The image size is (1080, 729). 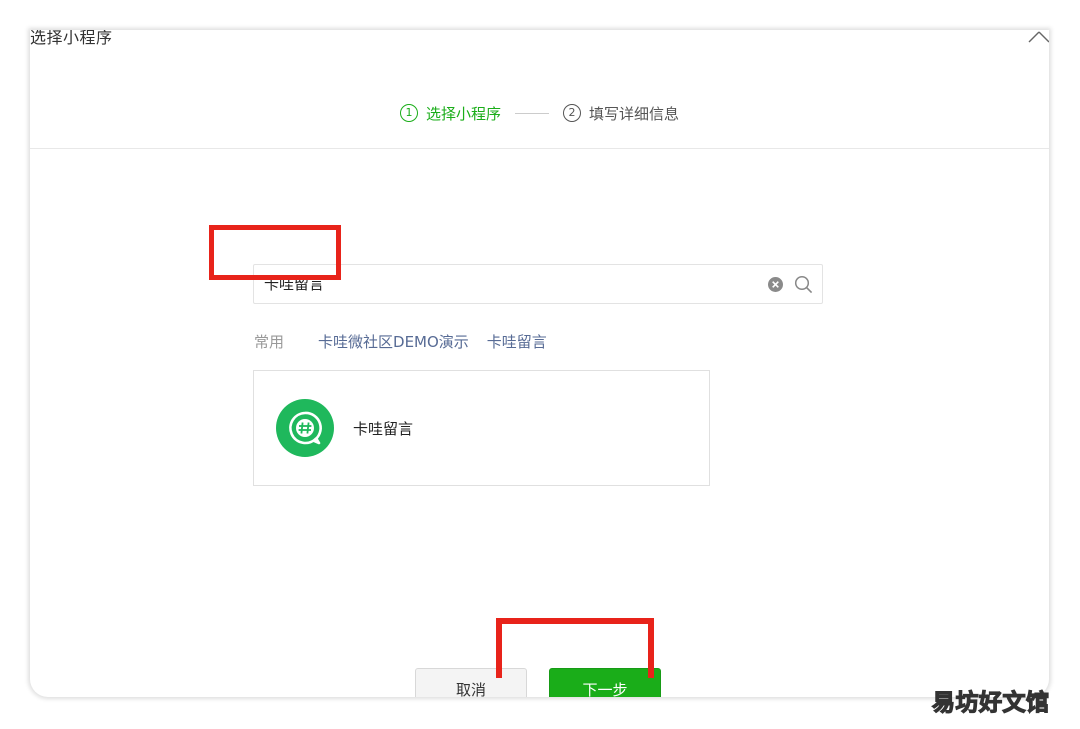 What do you see at coordinates (575, 648) in the screenshot?
I see `annotation-highlight-next` at bounding box center [575, 648].